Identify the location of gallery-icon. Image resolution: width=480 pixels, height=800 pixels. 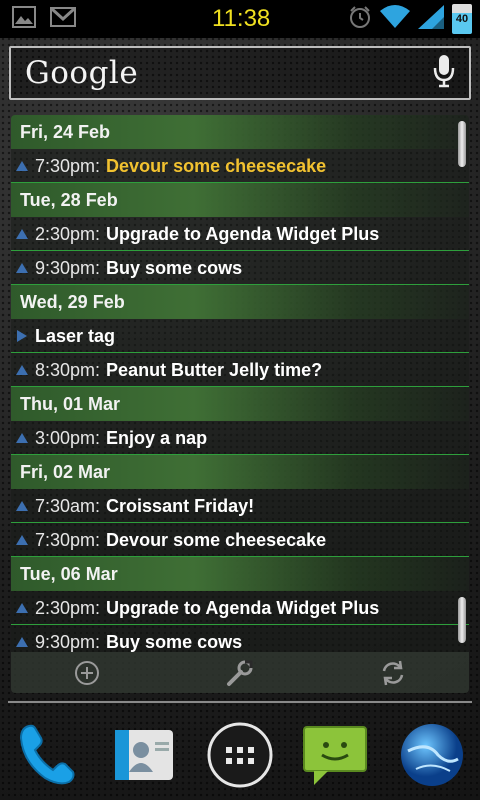
(24, 19).